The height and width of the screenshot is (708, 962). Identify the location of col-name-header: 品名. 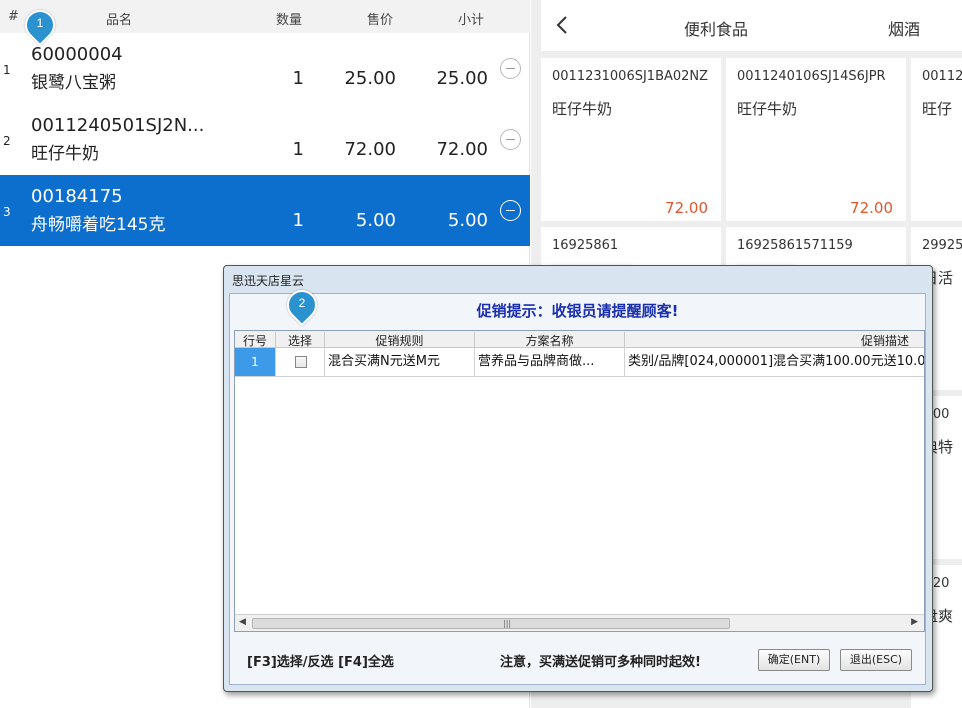
(119, 20).